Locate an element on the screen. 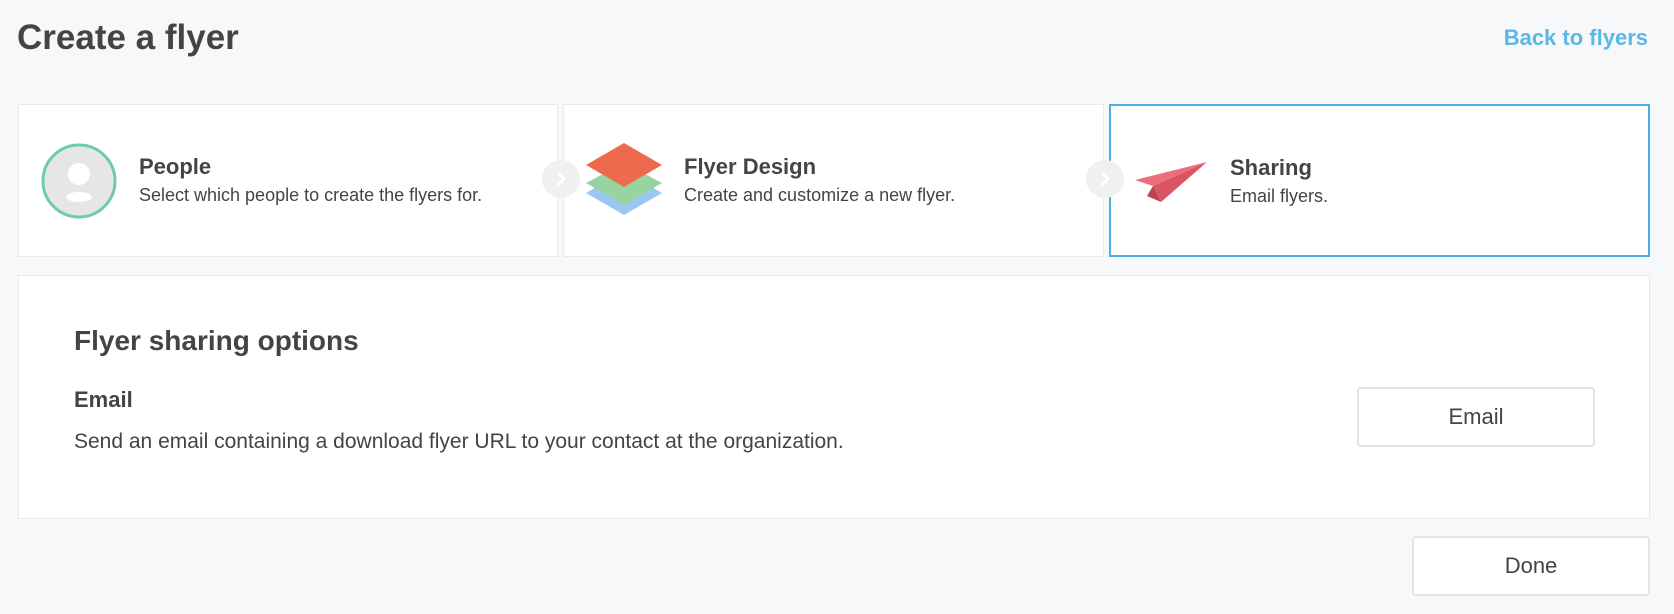  done-button: Done is located at coordinates (1531, 566).